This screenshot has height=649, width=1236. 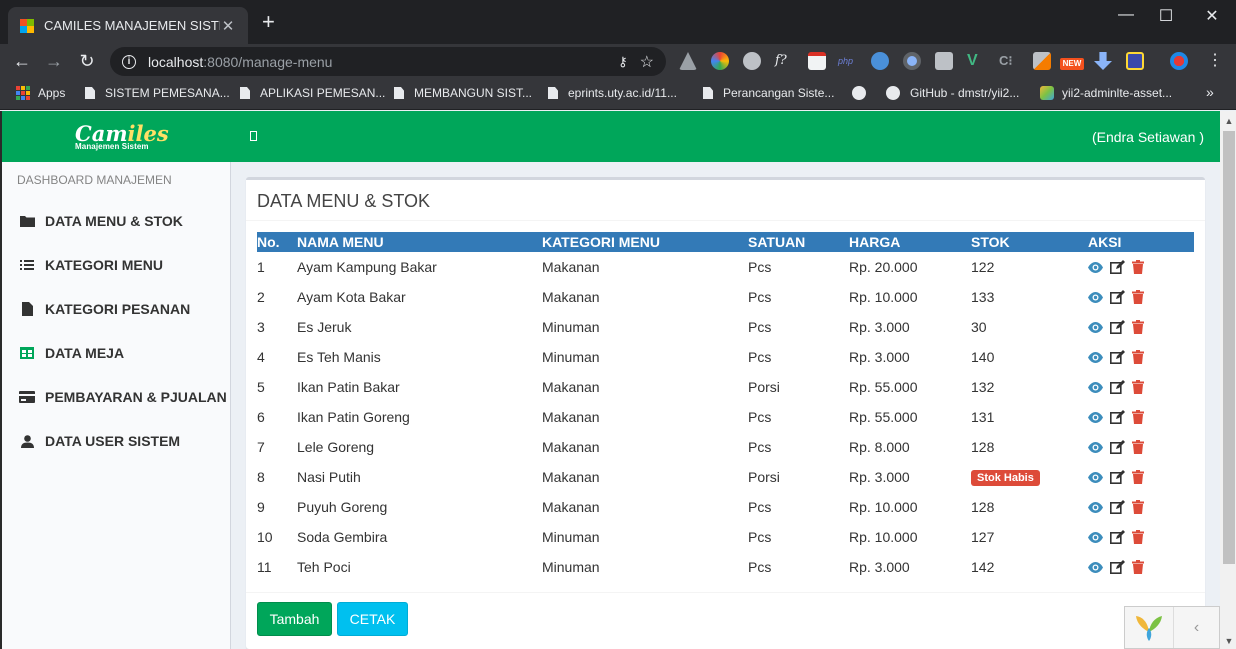 I want to click on page-scrollbar: ▲ ▼, so click(x=1228, y=380).